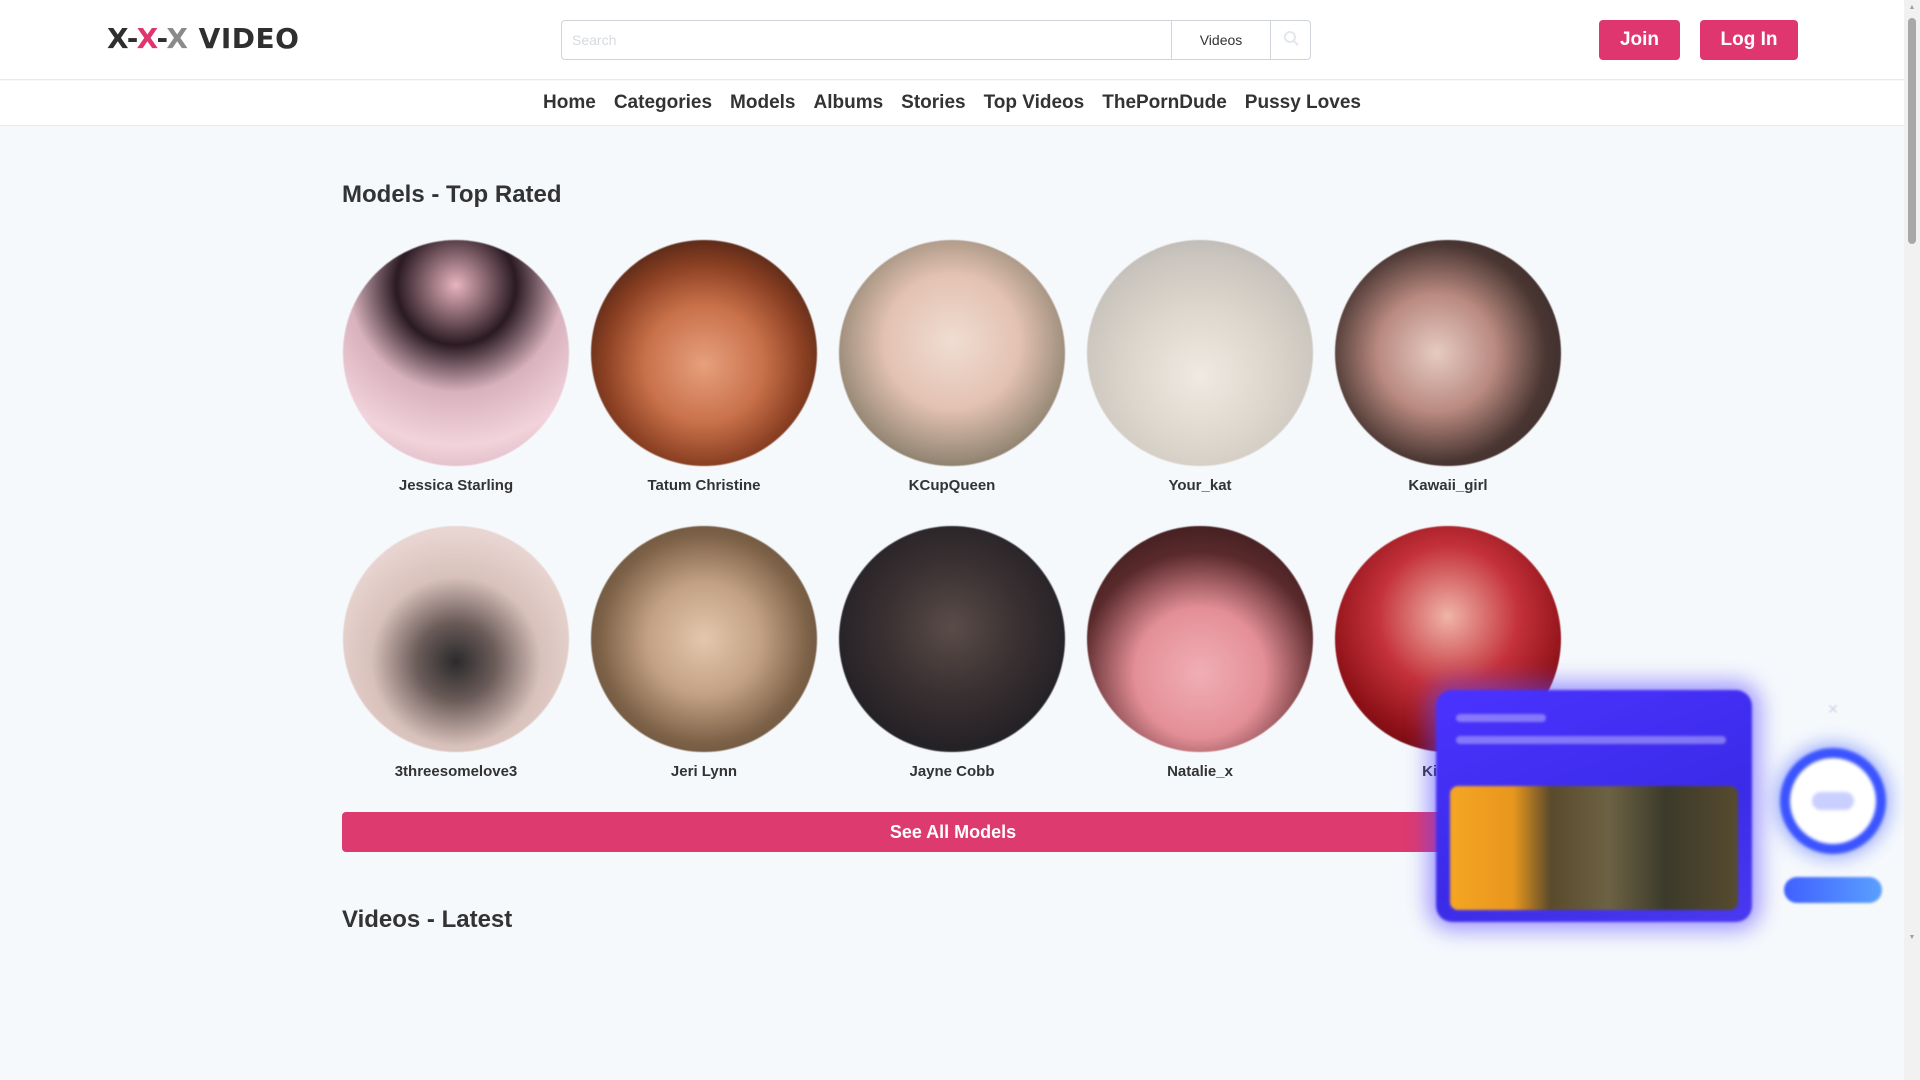 Image resolution: width=1920 pixels, height=1080 pixels. What do you see at coordinates (122, 38) in the screenshot?
I see `logo-part-1: X-` at bounding box center [122, 38].